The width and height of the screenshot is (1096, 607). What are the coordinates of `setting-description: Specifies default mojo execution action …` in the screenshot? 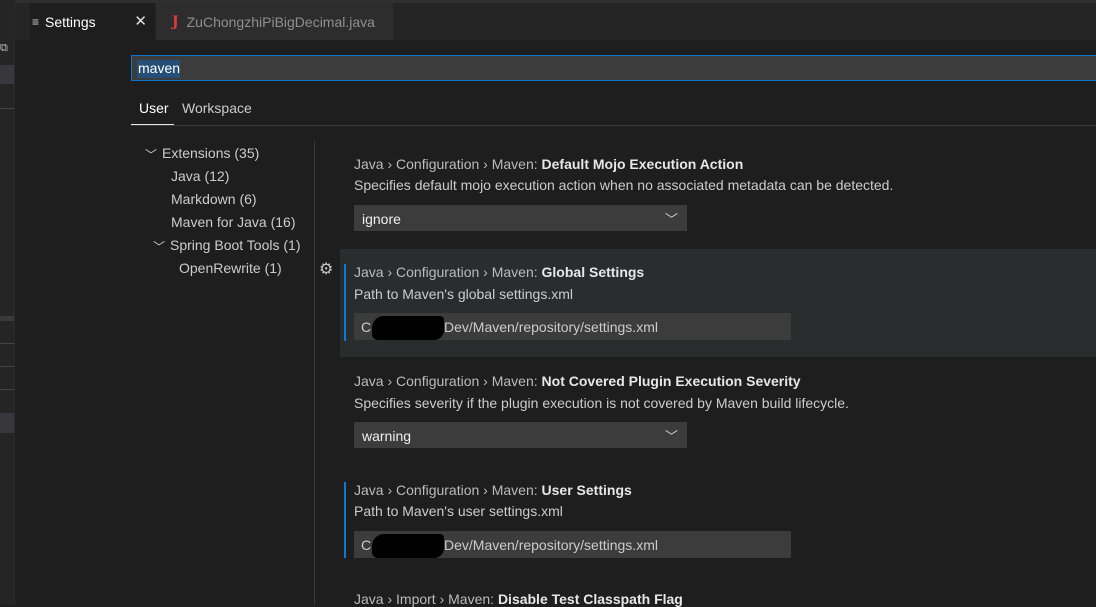 It's located at (624, 185).